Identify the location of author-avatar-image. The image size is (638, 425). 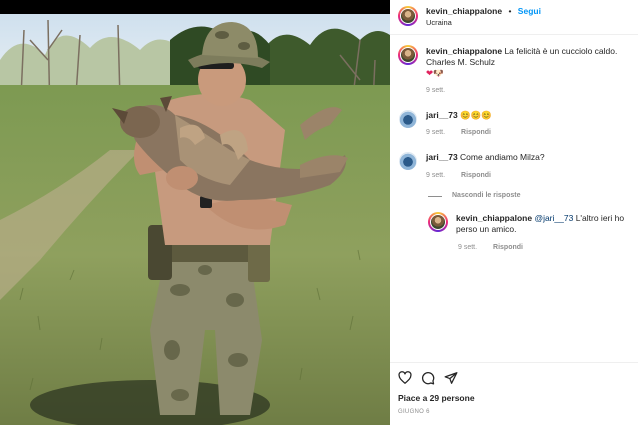
(408, 16).